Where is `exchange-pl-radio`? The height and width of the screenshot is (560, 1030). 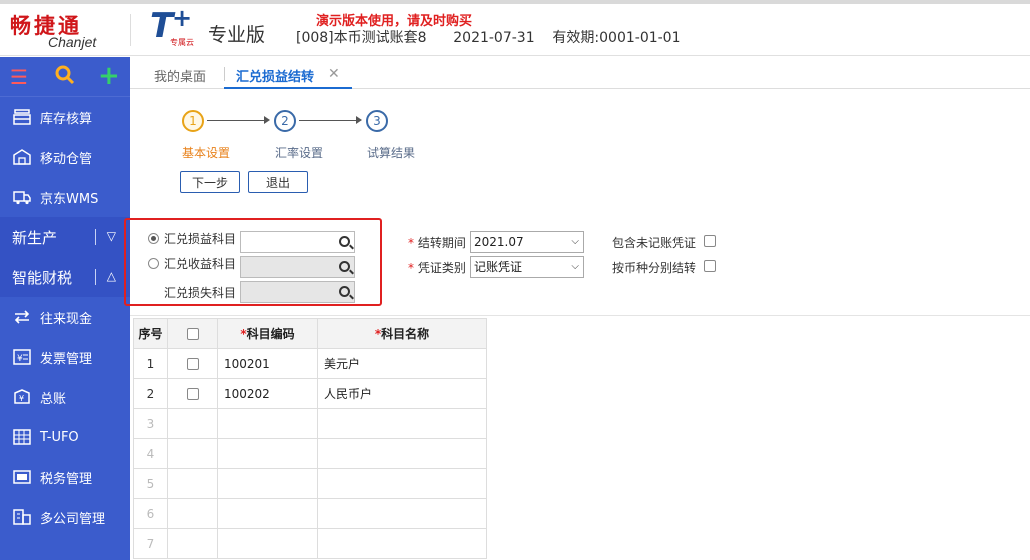
exchange-pl-radio is located at coordinates (153, 238).